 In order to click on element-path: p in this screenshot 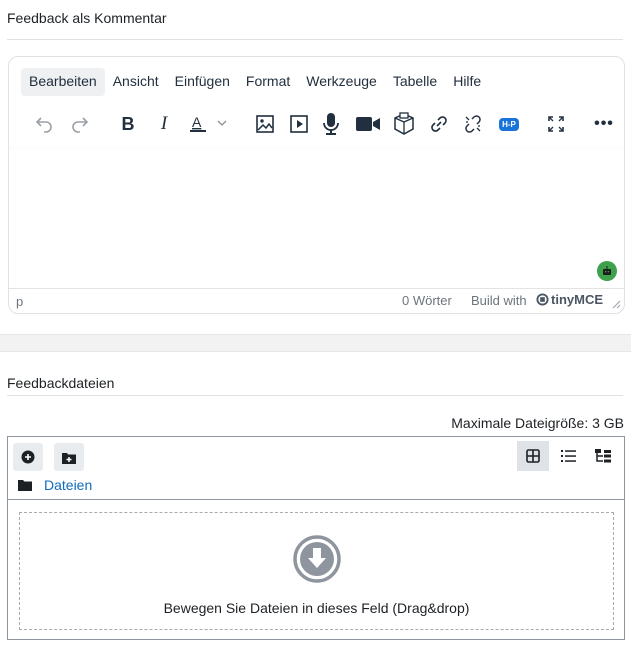, I will do `click(19, 301)`.